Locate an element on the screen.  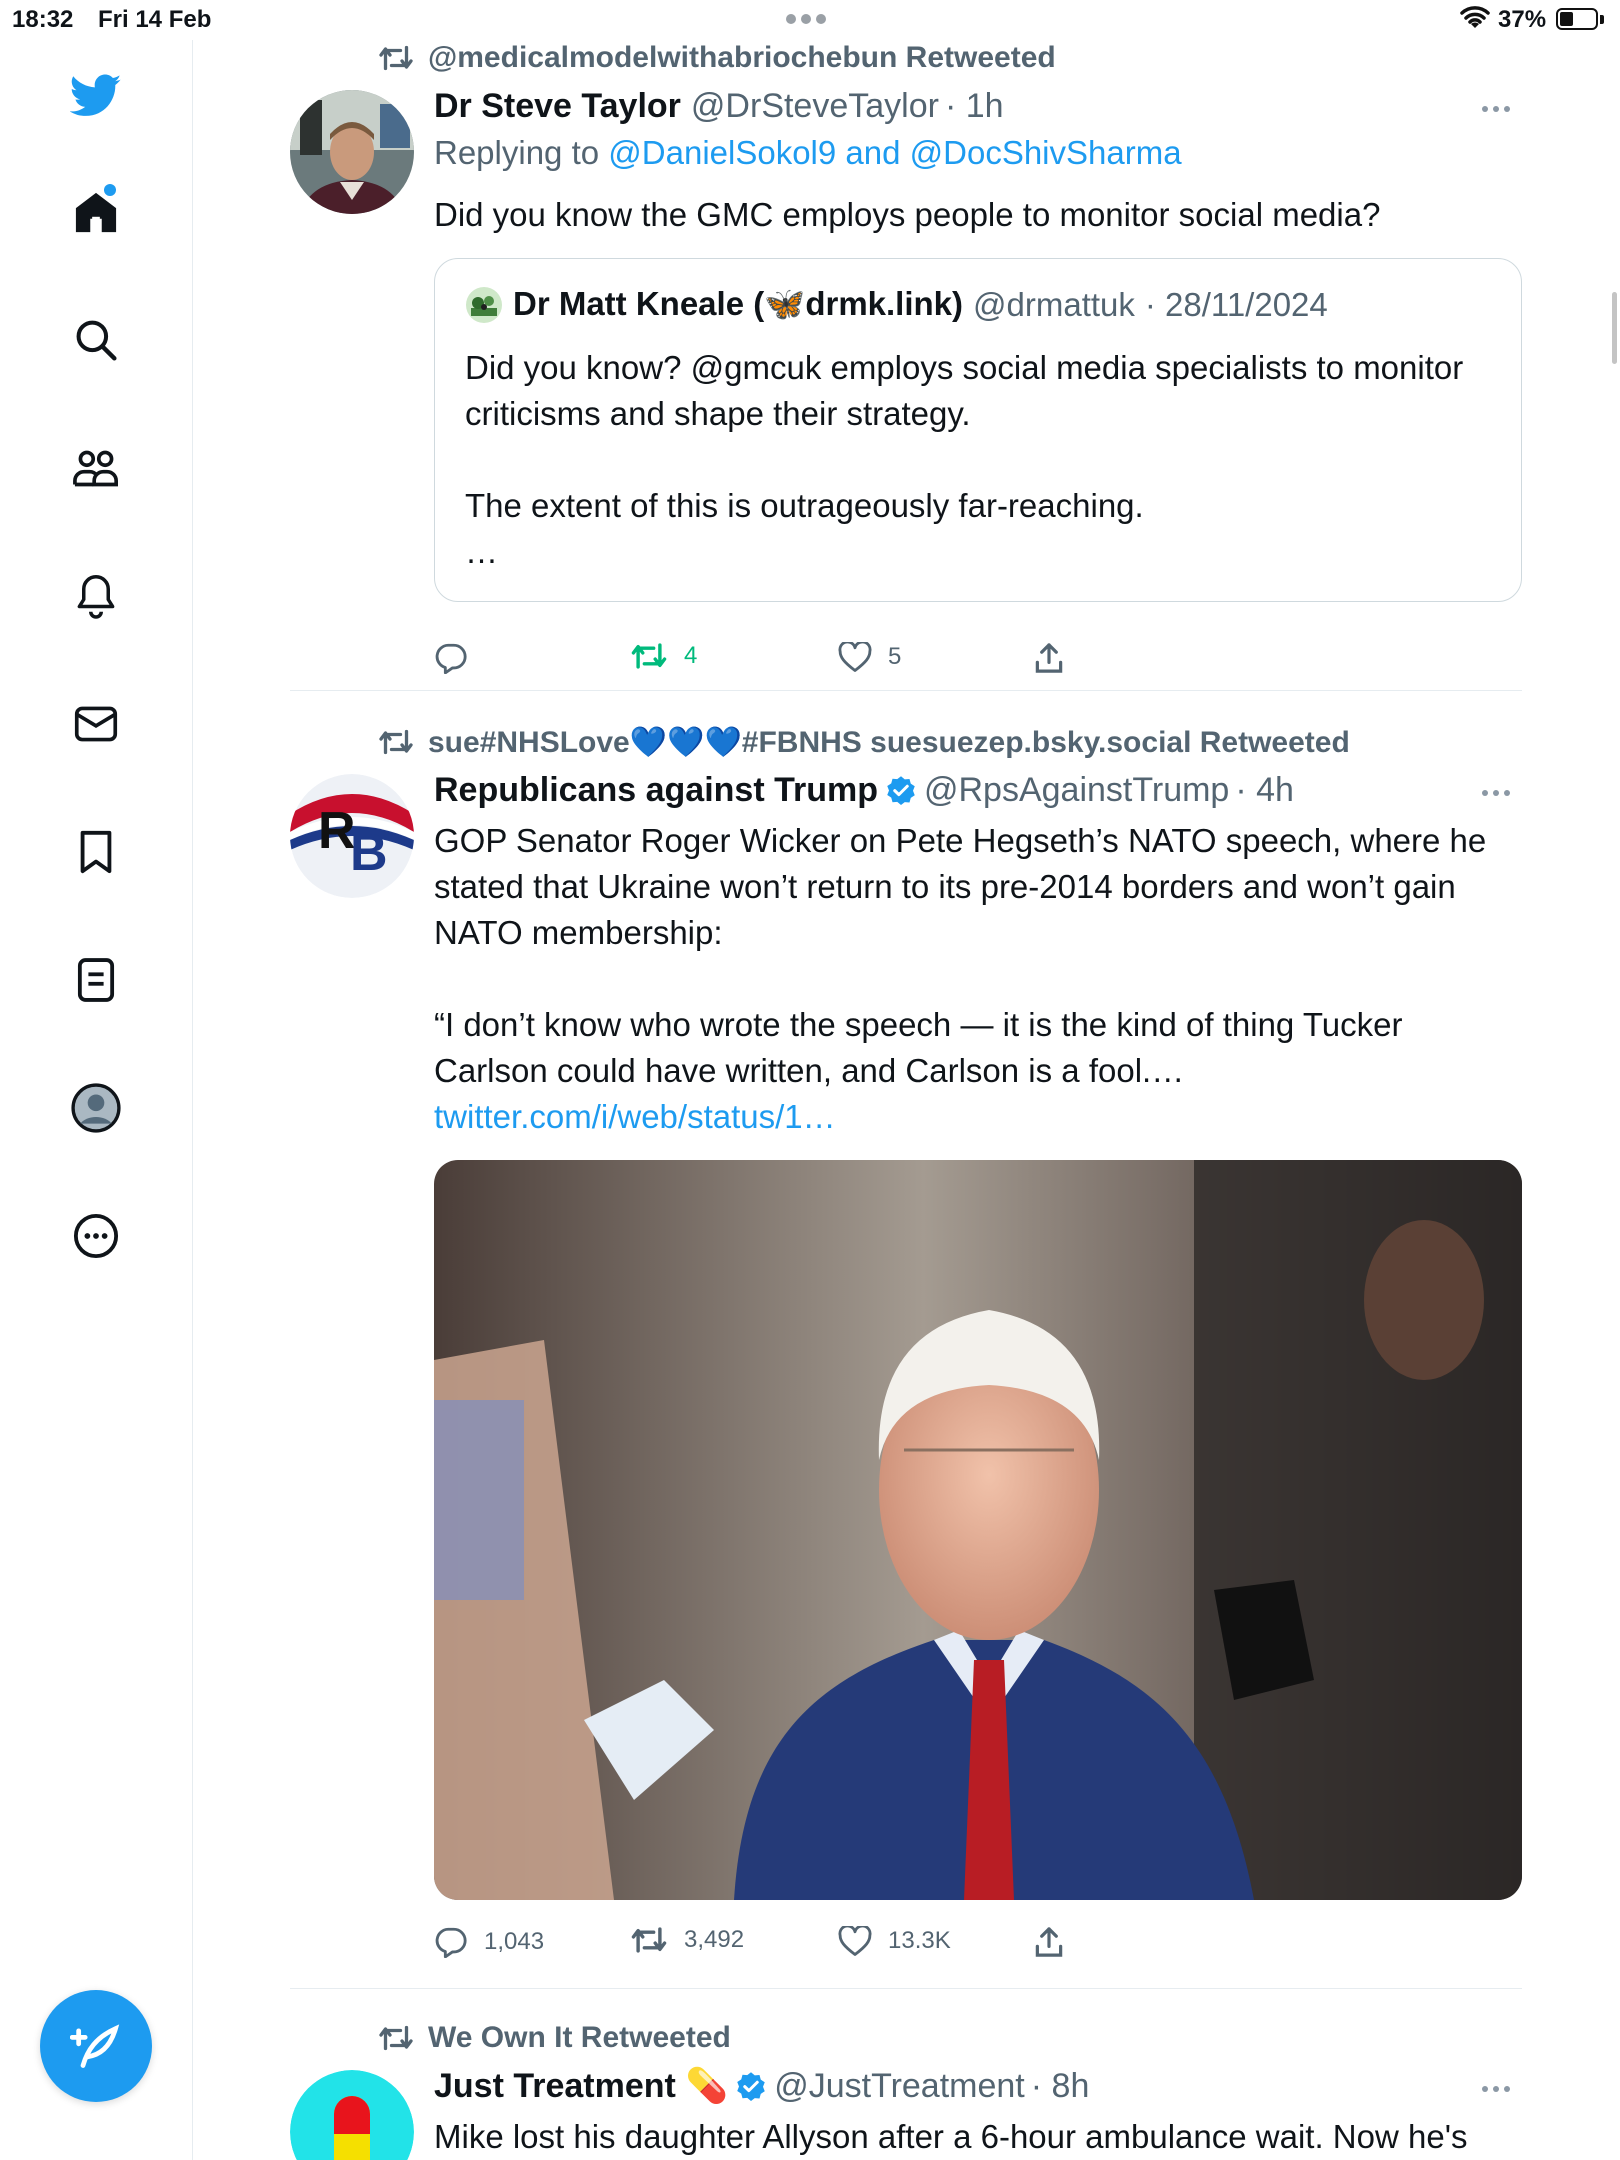
sidebar-item-profile is located at coordinates (96, 1108).